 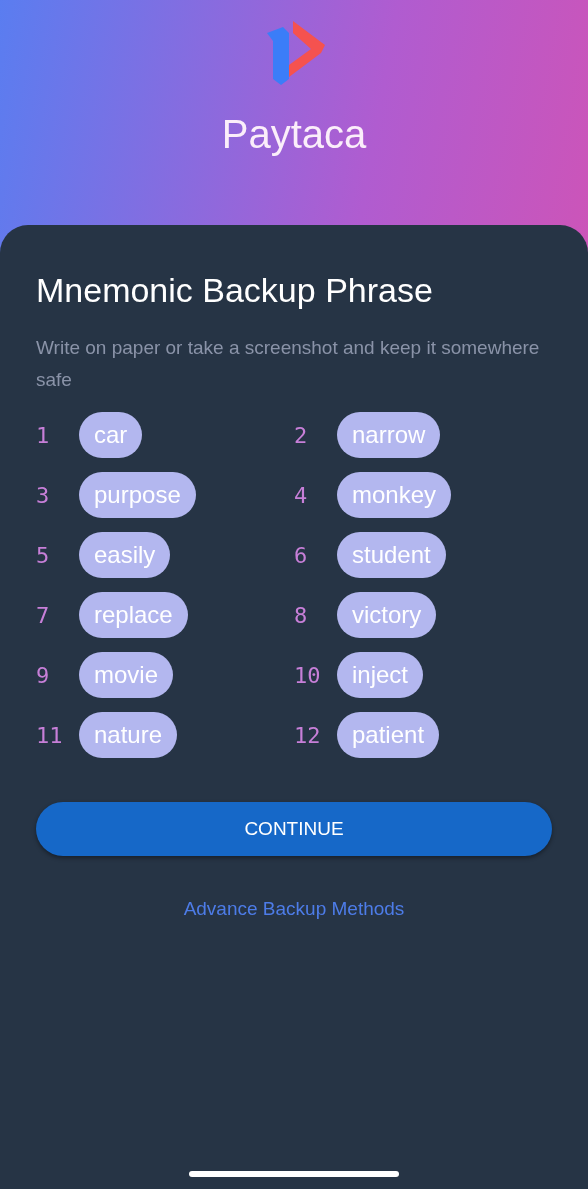 I want to click on word-chip: car, so click(x=111, y=435).